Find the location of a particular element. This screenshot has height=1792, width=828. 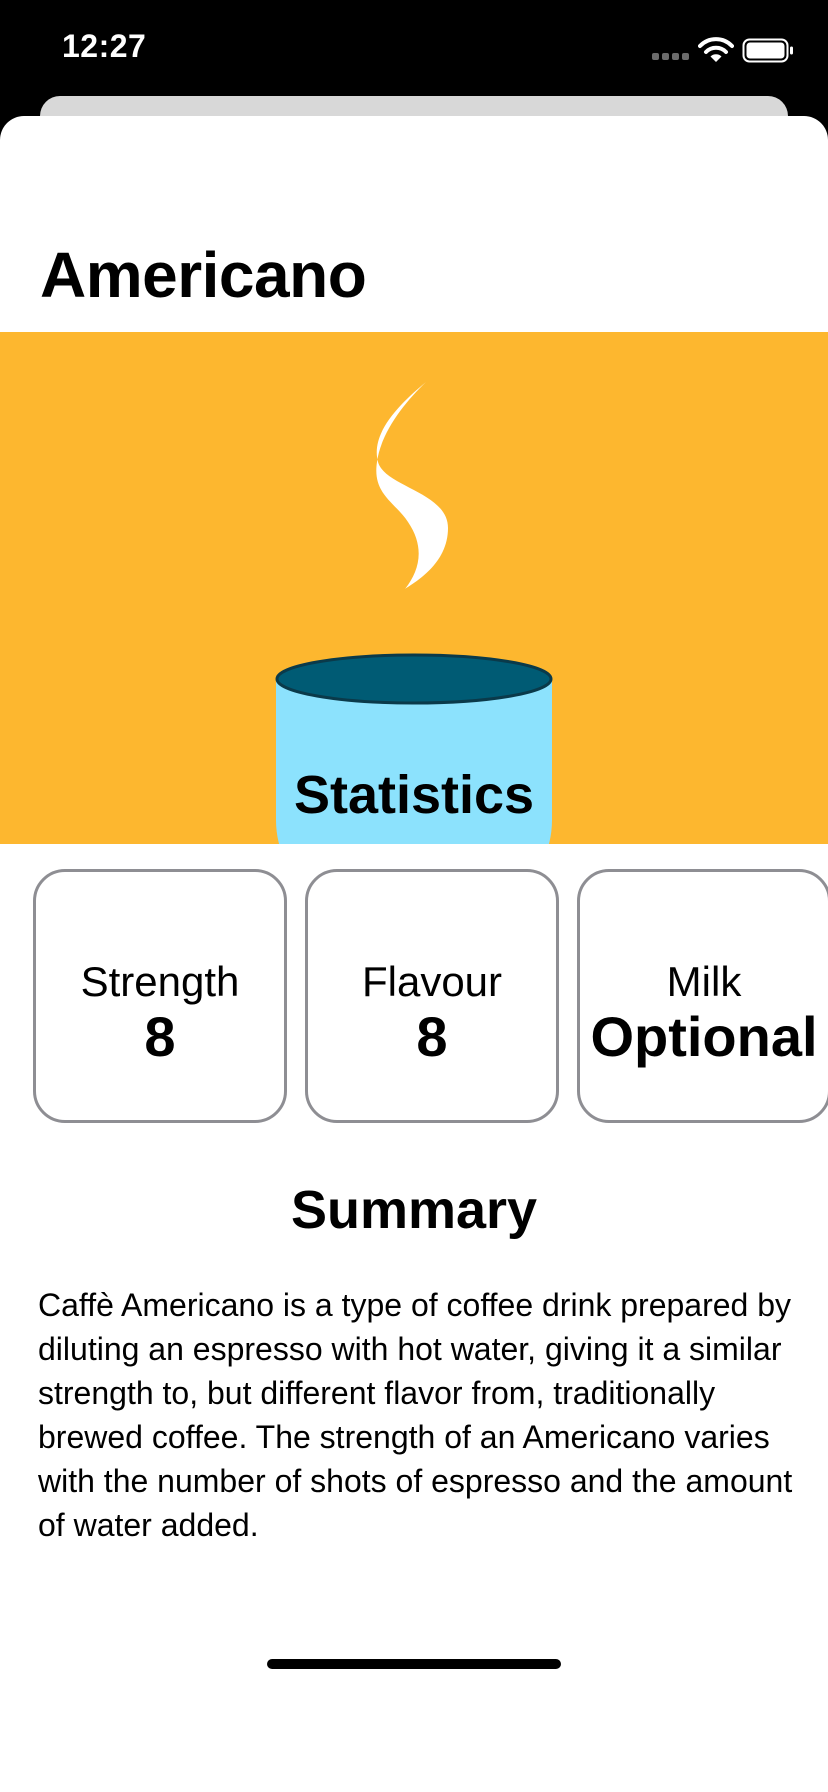

flavour-label: Flavour is located at coordinates (432, 981).